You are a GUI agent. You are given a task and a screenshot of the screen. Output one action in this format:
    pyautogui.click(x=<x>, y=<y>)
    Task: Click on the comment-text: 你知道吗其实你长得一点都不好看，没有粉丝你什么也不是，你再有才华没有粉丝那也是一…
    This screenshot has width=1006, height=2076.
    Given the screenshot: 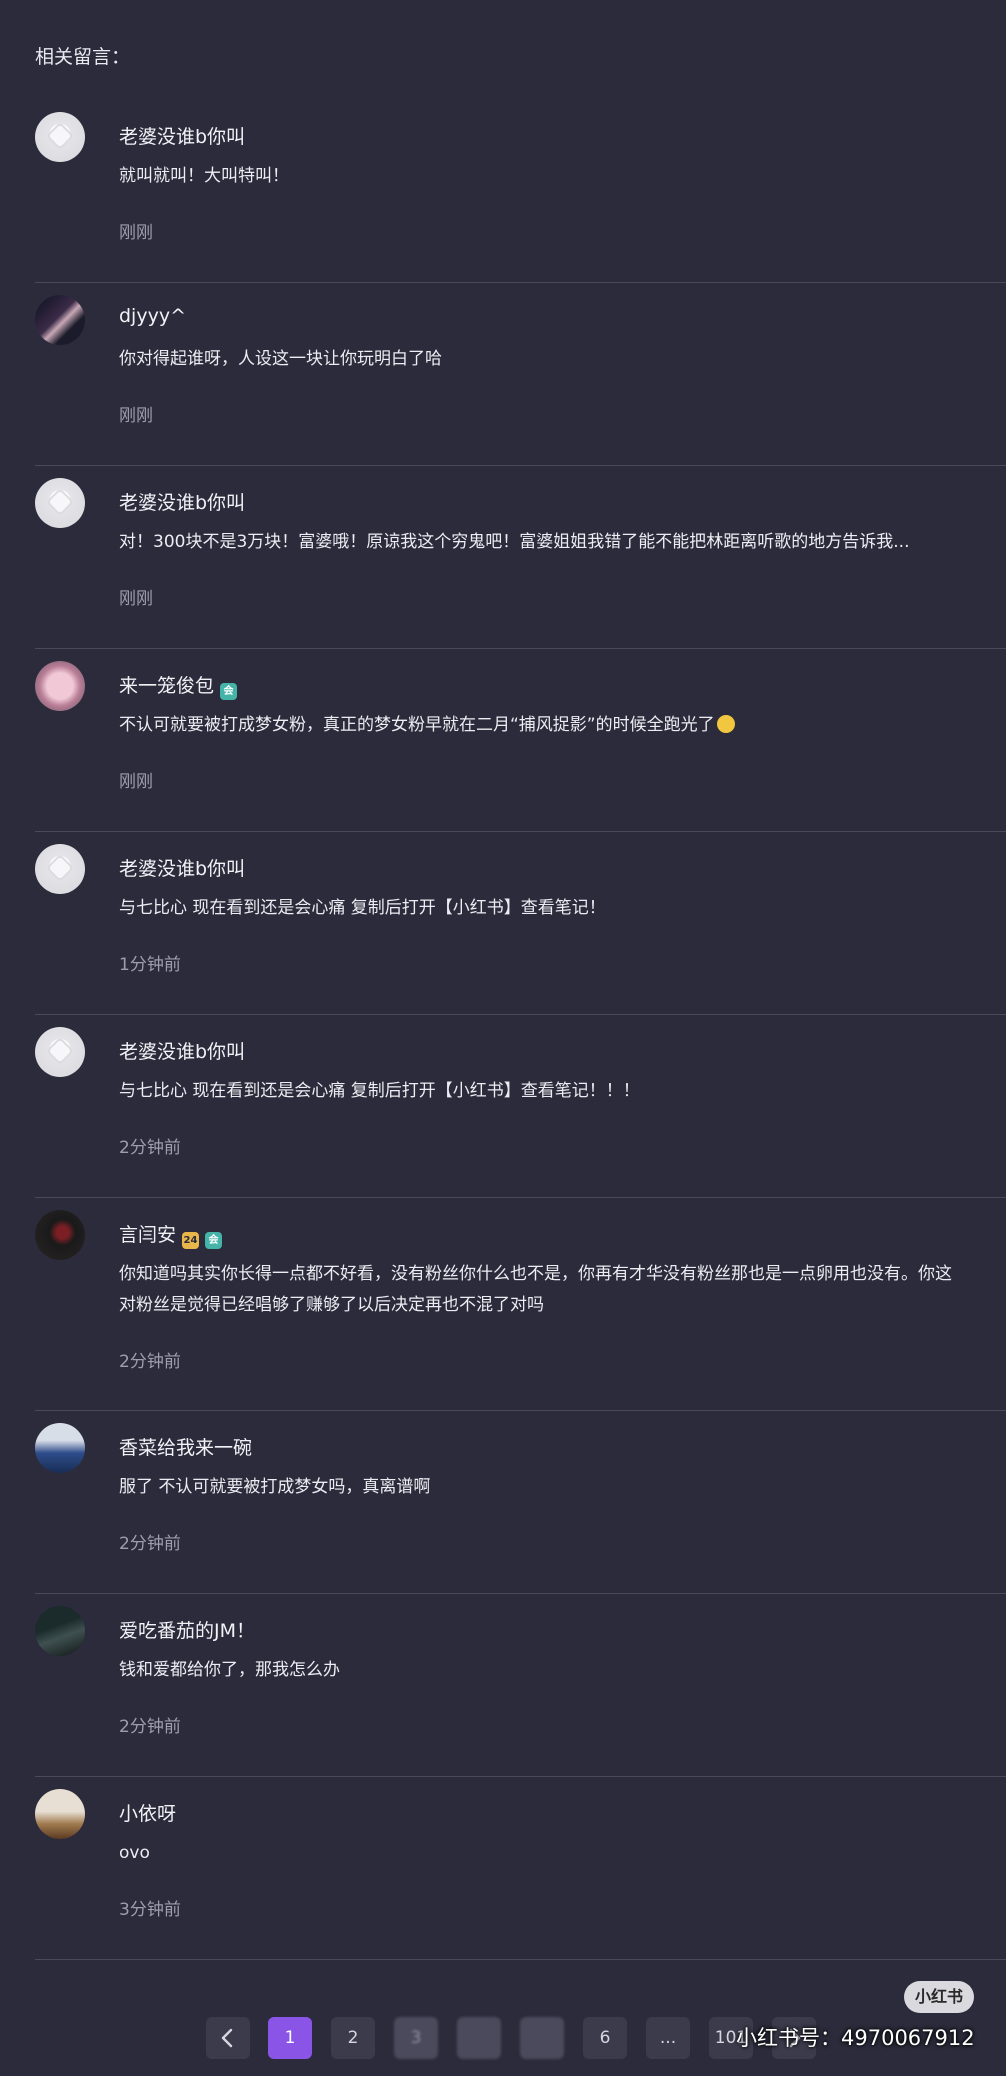 What is the action you would take?
    pyautogui.click(x=535, y=1289)
    